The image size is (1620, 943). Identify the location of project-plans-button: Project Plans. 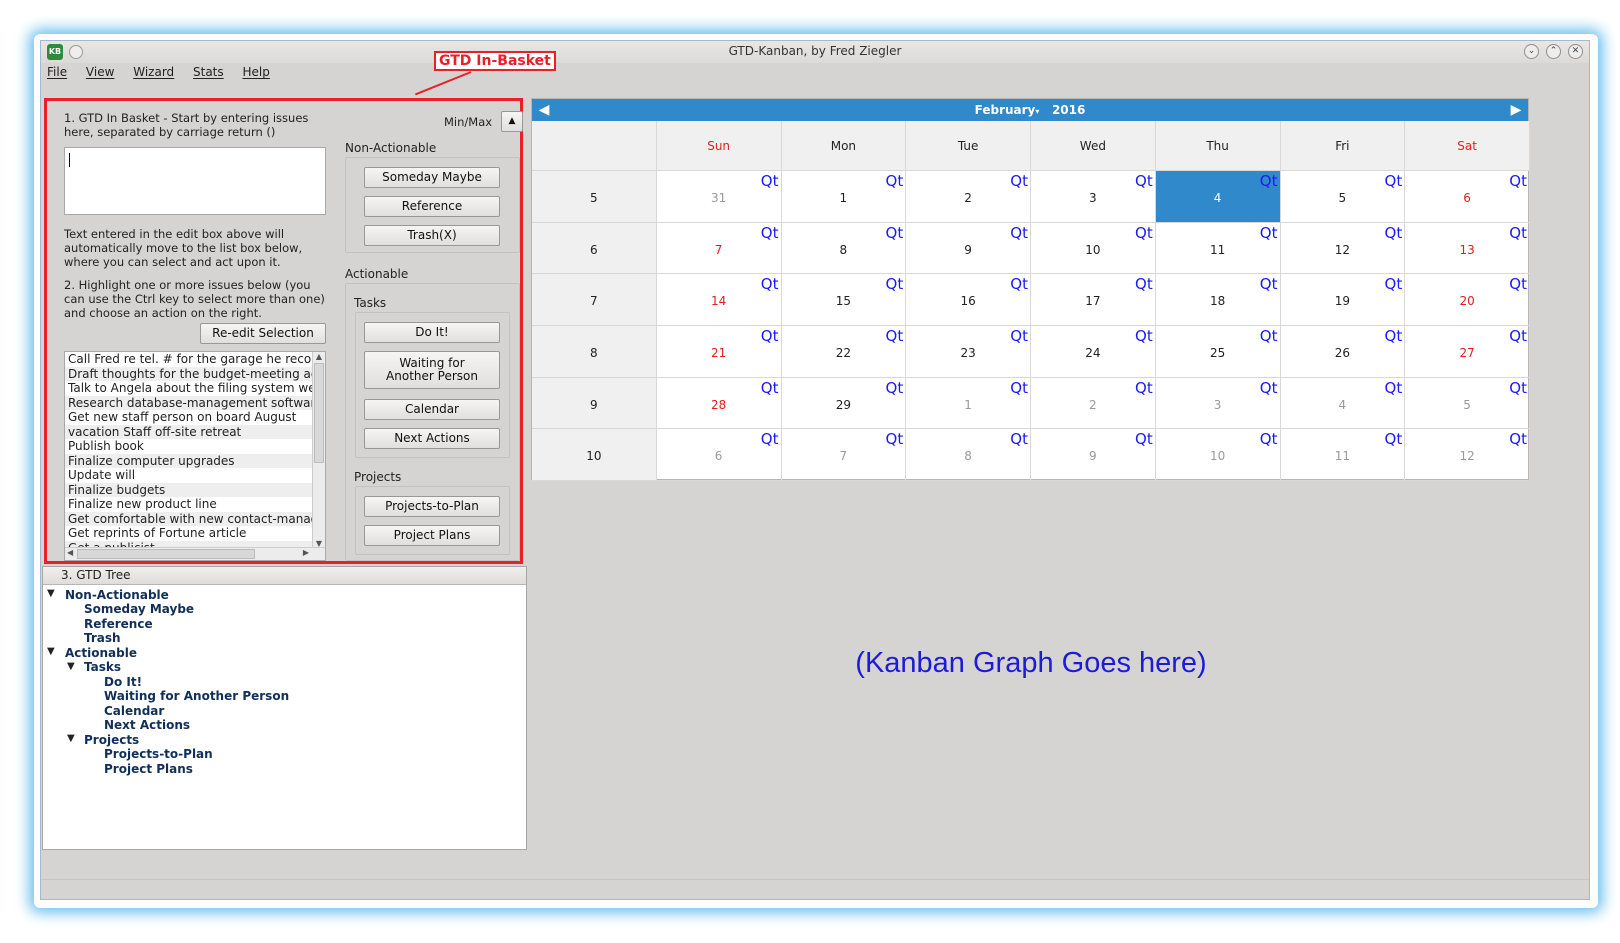
(432, 535).